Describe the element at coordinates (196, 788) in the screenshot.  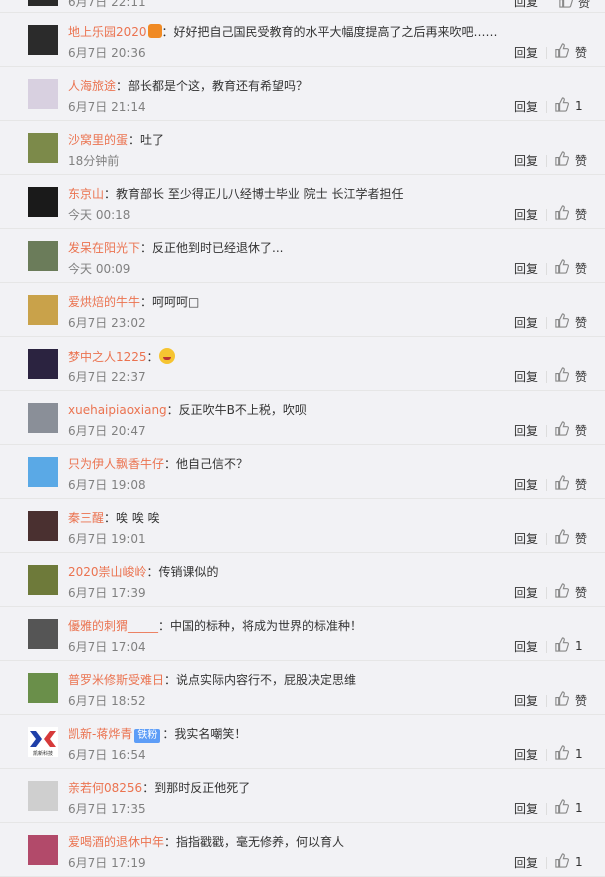
I see `comment-text: ：到那时反正他死了` at that location.